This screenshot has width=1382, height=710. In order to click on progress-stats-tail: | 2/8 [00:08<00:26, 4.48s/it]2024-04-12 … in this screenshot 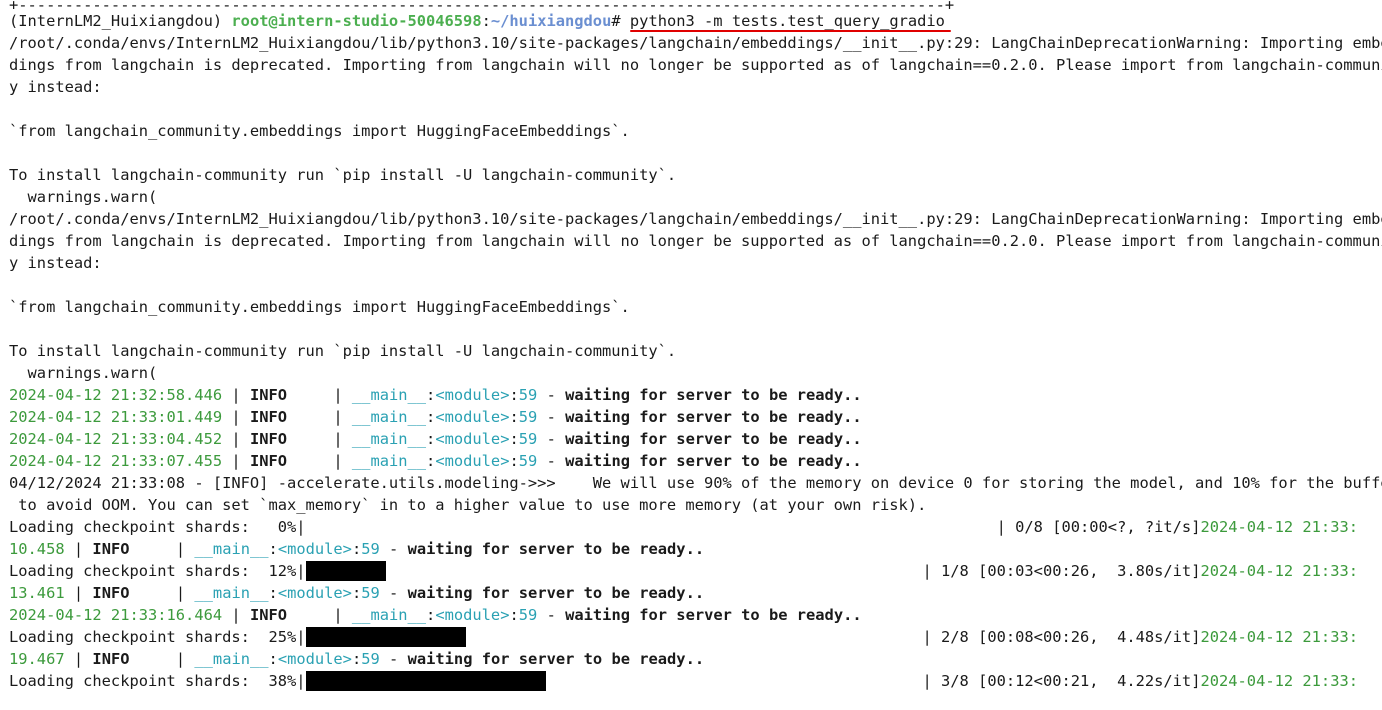, I will do `click(1140, 637)`.